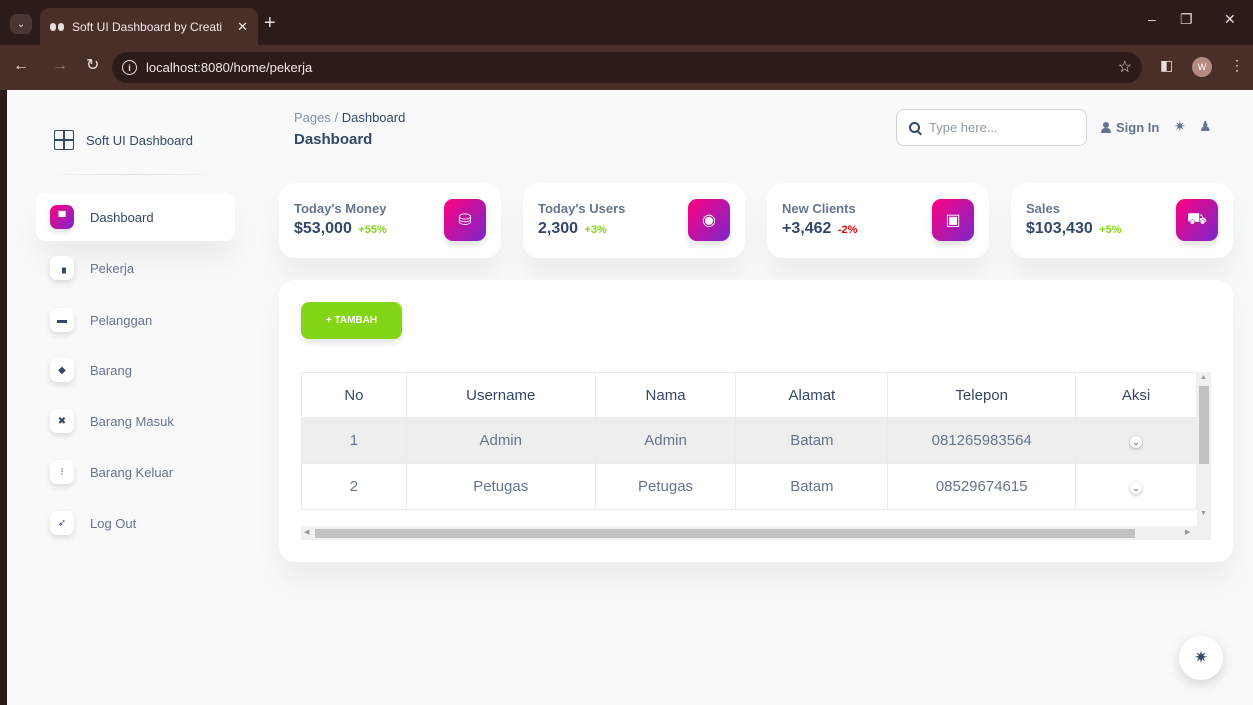 This screenshot has width=1253, height=705. Describe the element at coordinates (113, 523) in the screenshot. I see `sidebar-item-label: Log Out` at that location.